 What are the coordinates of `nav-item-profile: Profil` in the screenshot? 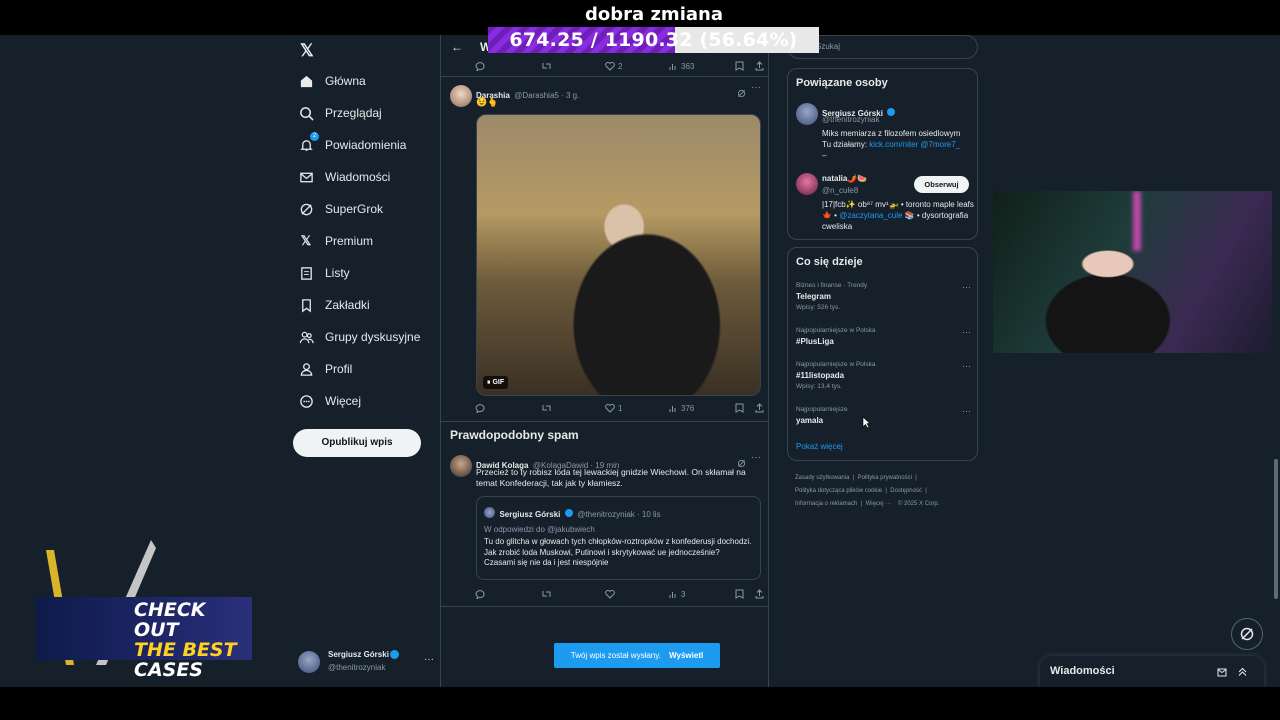 It's located at (325, 369).